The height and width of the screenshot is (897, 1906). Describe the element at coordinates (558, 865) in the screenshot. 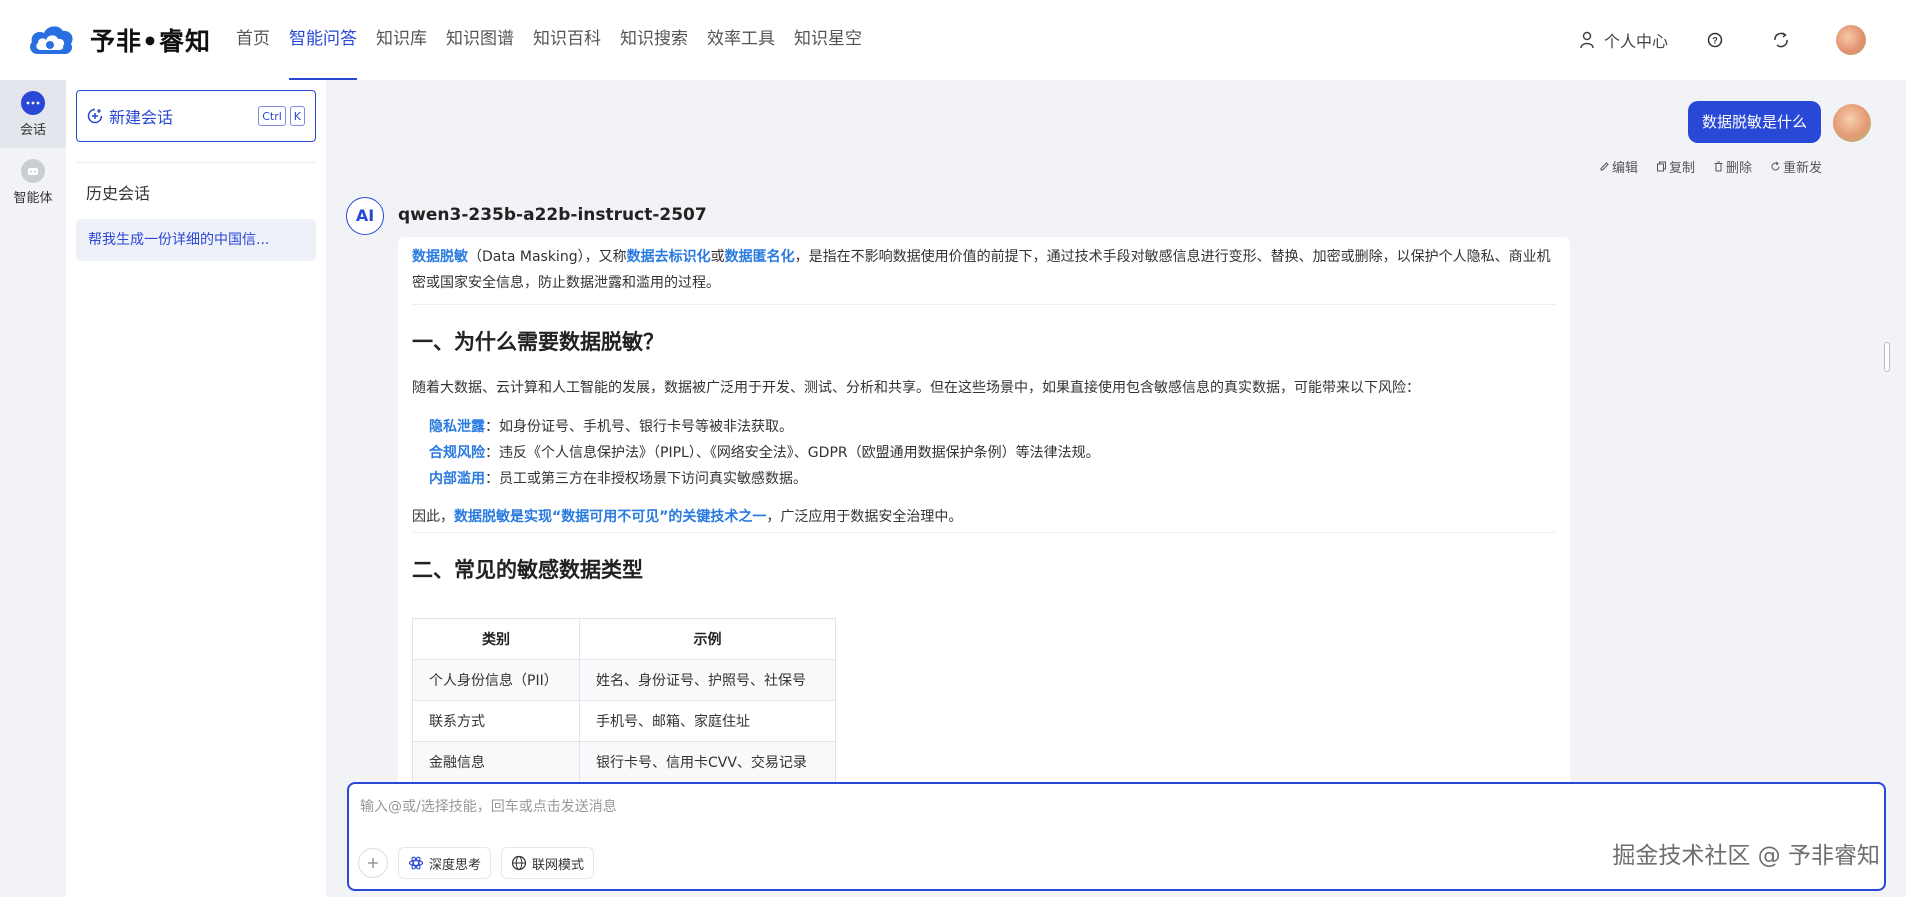

I see `web-mode-label: 联网模式` at that location.